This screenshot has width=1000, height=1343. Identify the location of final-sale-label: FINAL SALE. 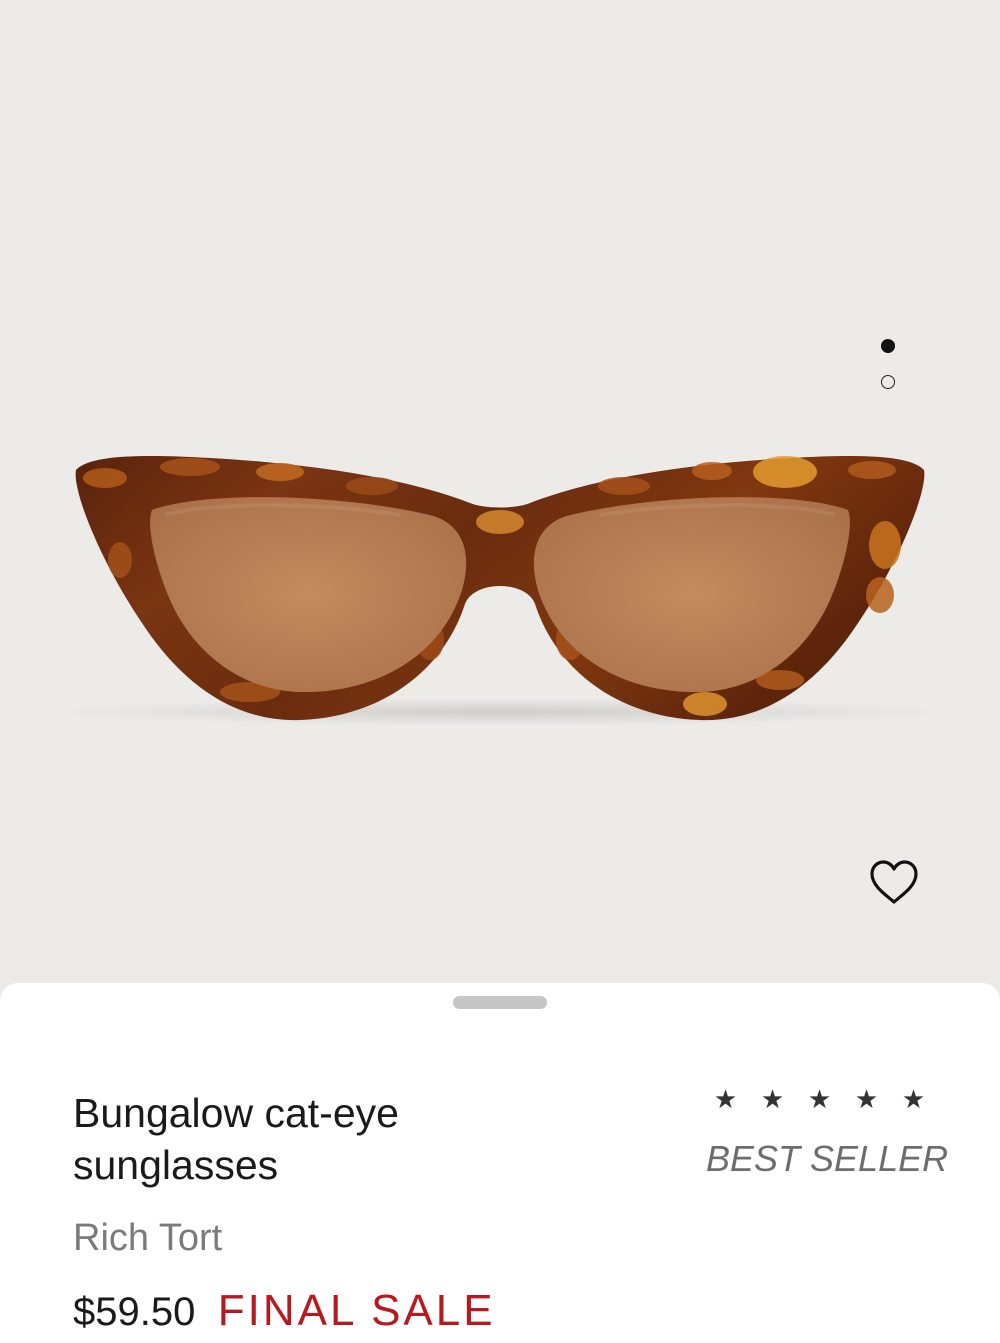
(356, 1310).